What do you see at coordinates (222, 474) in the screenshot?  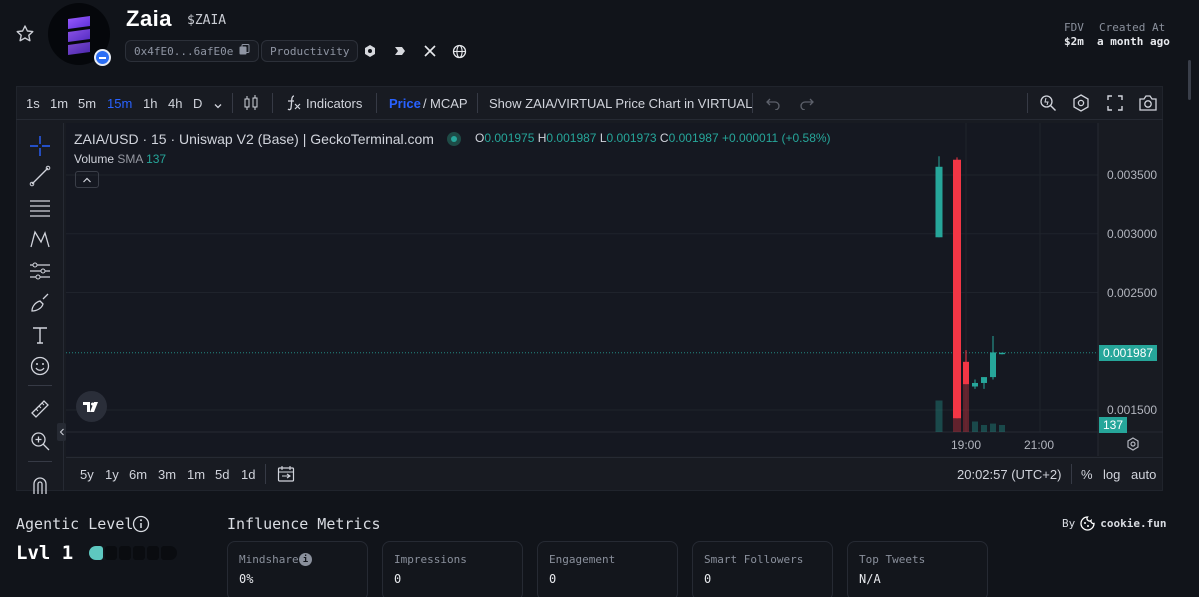 I see `range-5d: 5d` at bounding box center [222, 474].